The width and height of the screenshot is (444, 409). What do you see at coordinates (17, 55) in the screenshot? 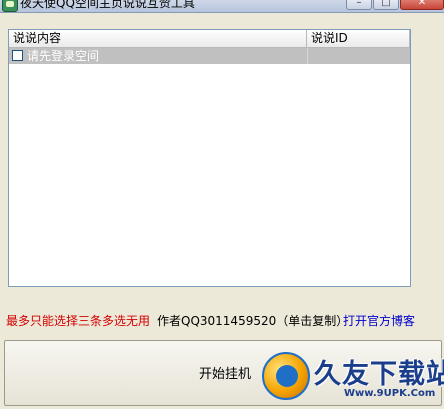
I see `row-checkbox` at bounding box center [17, 55].